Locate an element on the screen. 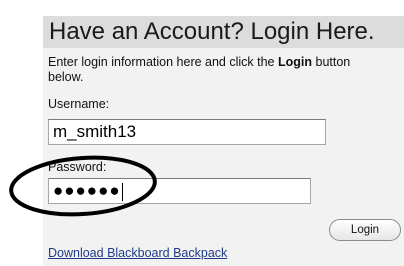 The width and height of the screenshot is (404, 266). username-field: m_smith13 is located at coordinates (187, 132).